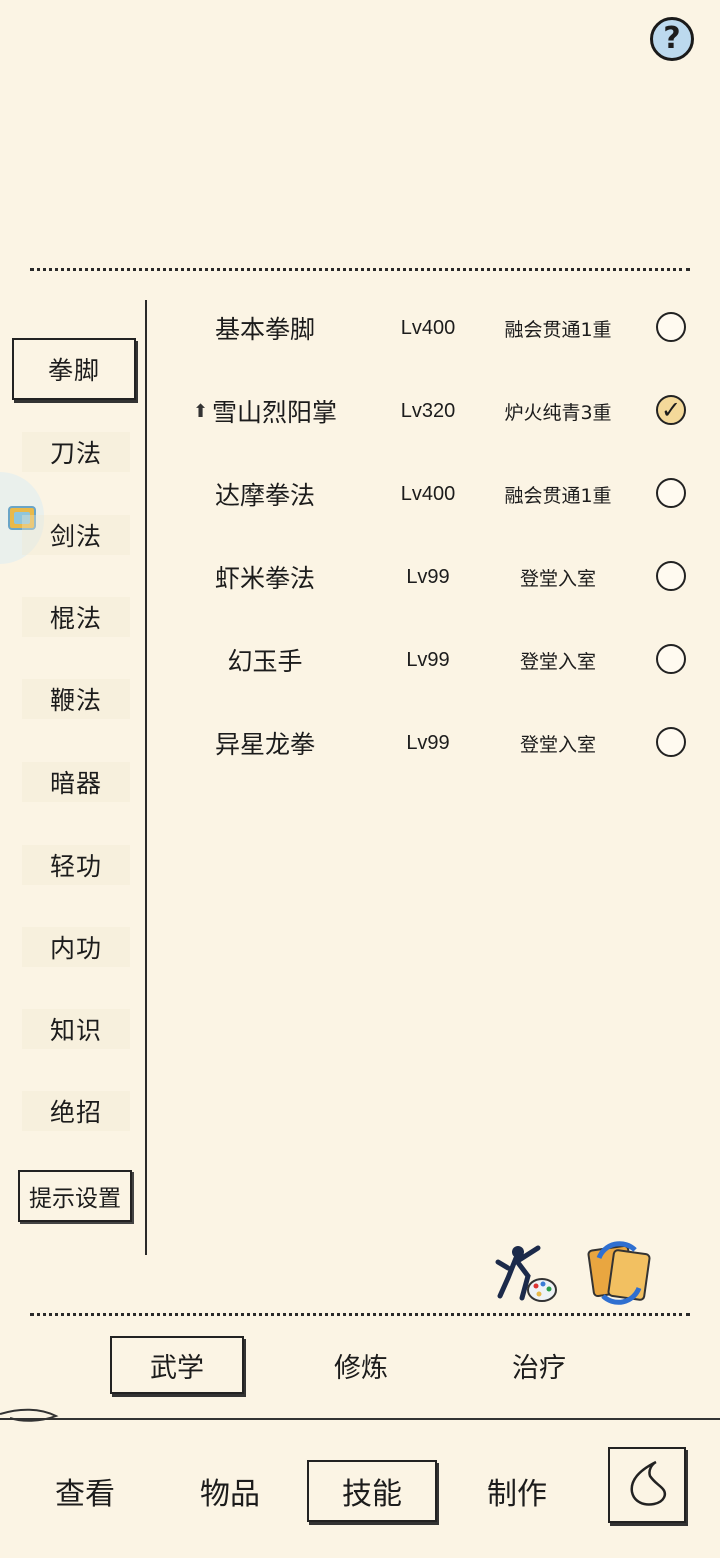 Image resolution: width=720 pixels, height=1558 pixels. I want to click on category-tab-zhishi: 知识, so click(76, 1029).